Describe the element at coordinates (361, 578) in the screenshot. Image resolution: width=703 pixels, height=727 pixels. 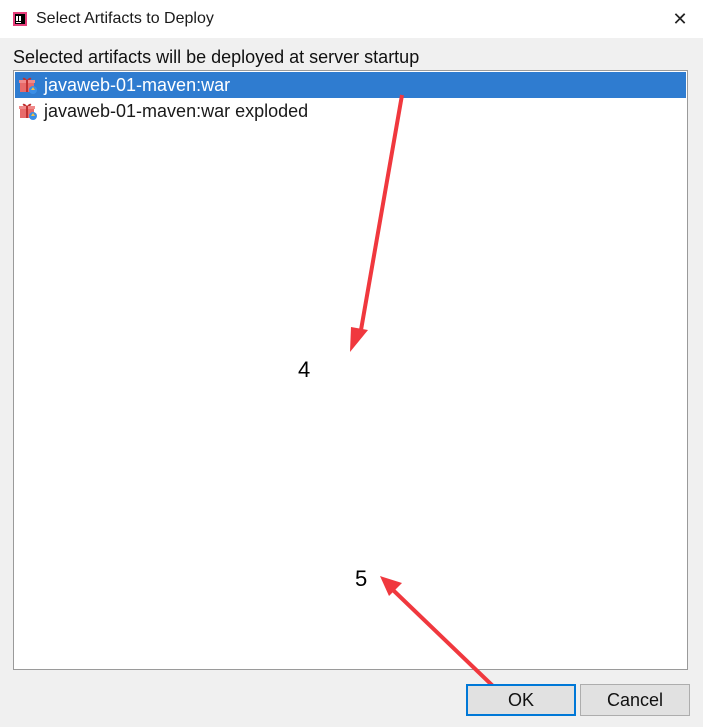
I see `annotation-step-5: 5` at that location.